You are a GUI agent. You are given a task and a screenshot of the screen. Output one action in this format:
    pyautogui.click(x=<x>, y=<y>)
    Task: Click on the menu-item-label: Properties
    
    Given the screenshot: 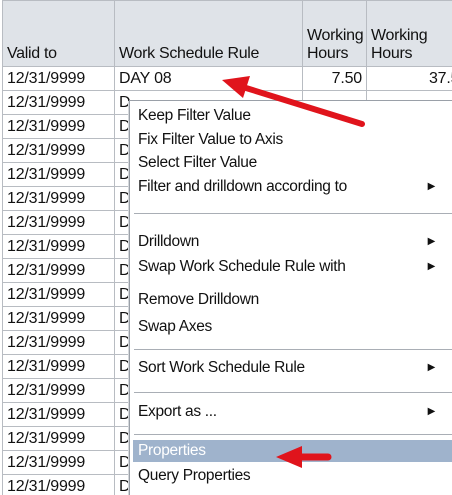 What is the action you would take?
    pyautogui.click(x=172, y=450)
    